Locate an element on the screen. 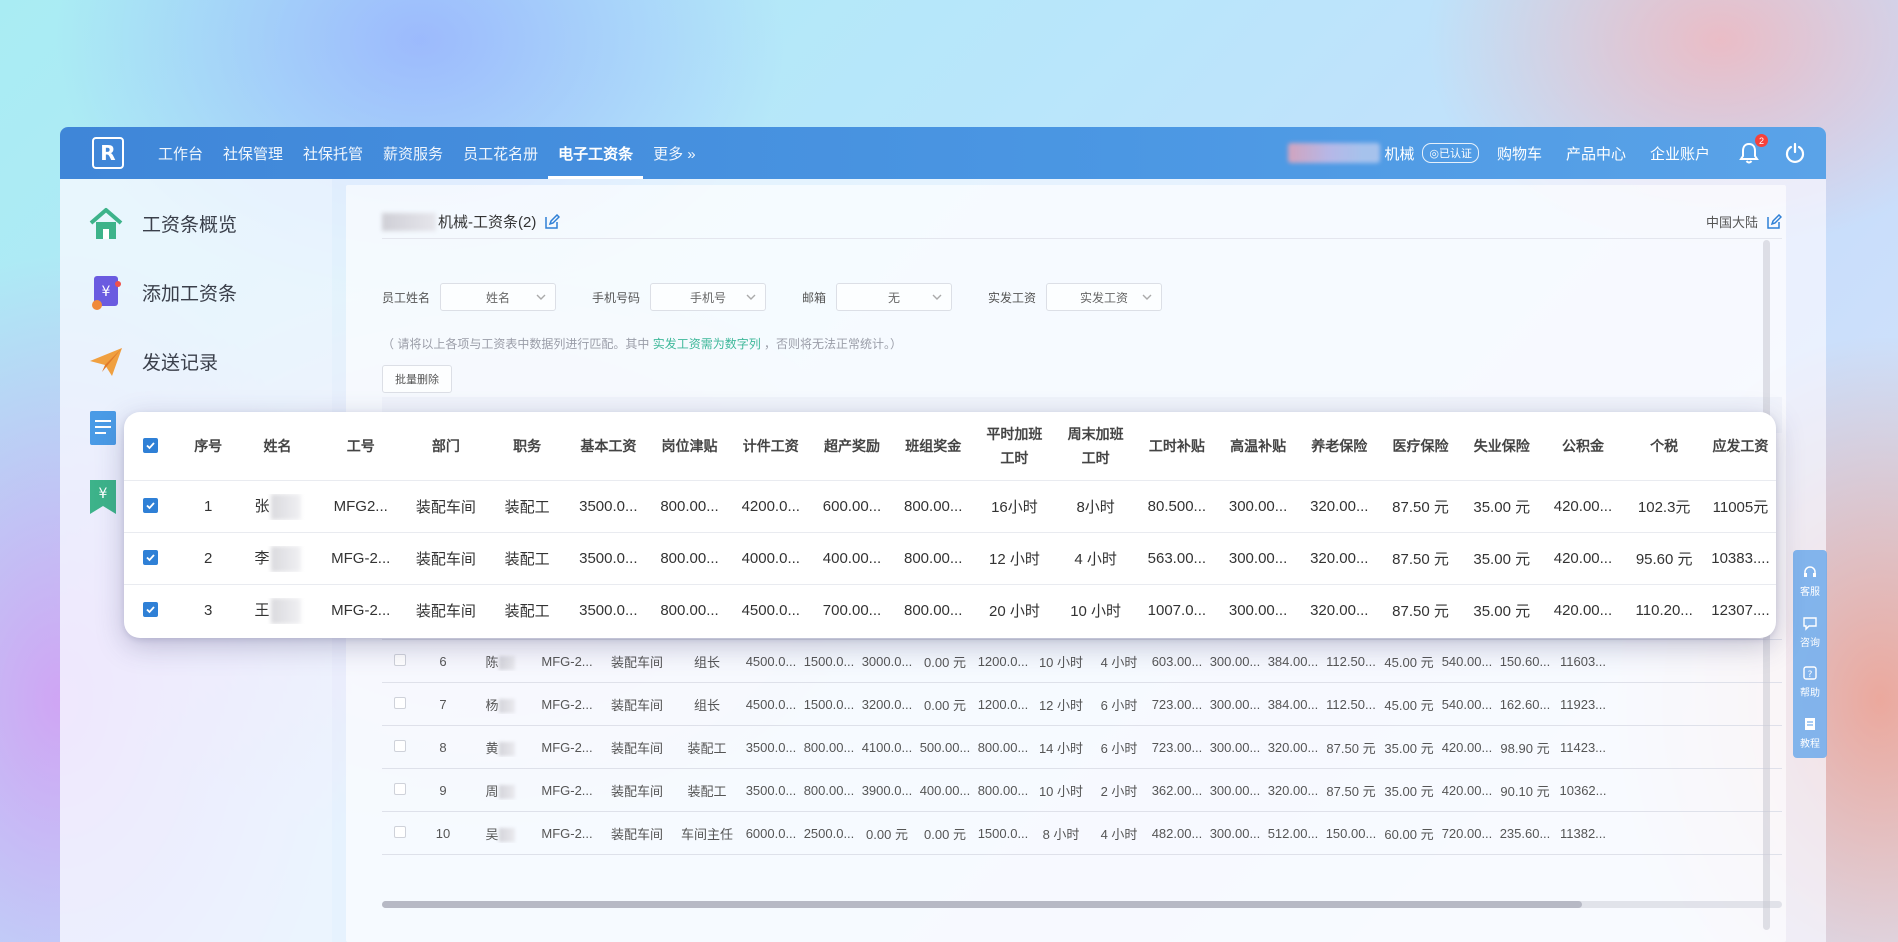 The image size is (1898, 942). column-header: 工时补贴 is located at coordinates (1176, 446).